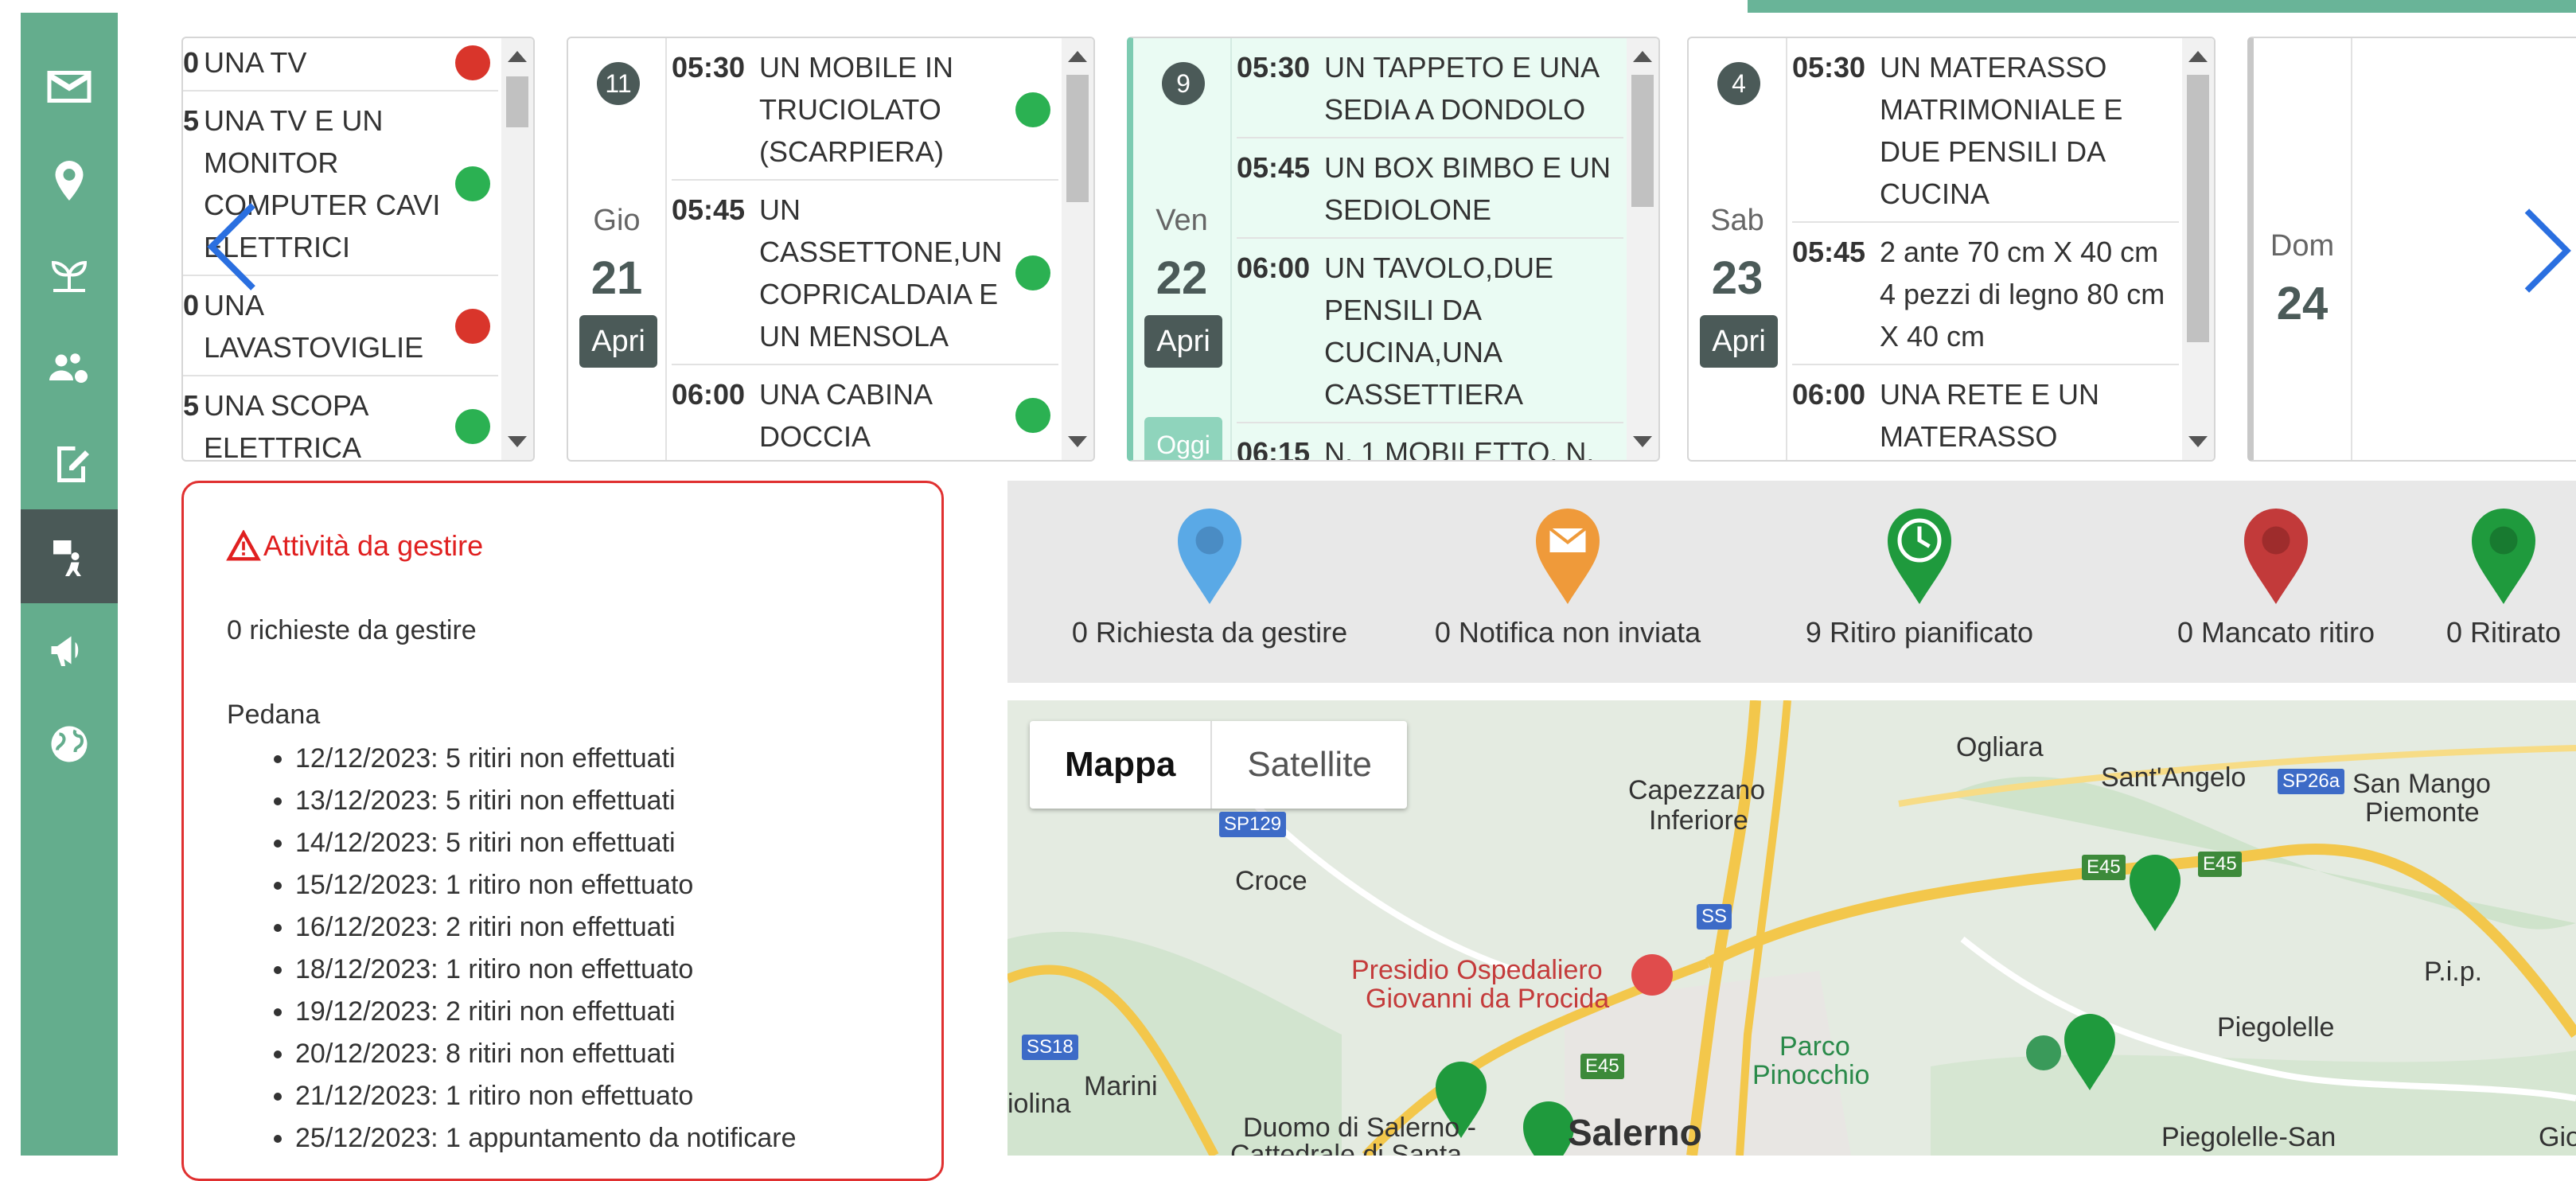 Image resolution: width=2576 pixels, height=1181 pixels. Describe the element at coordinates (1346, 1148) in the screenshot. I see `map-label: Cattedrale di Santa` at that location.